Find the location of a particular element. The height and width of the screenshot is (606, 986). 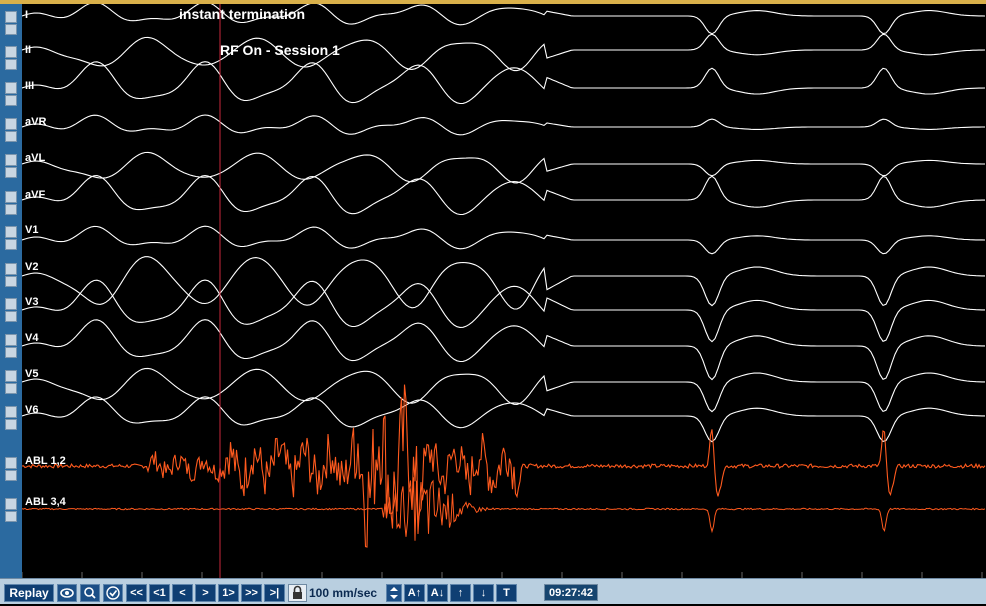

check-button is located at coordinates (113, 593).